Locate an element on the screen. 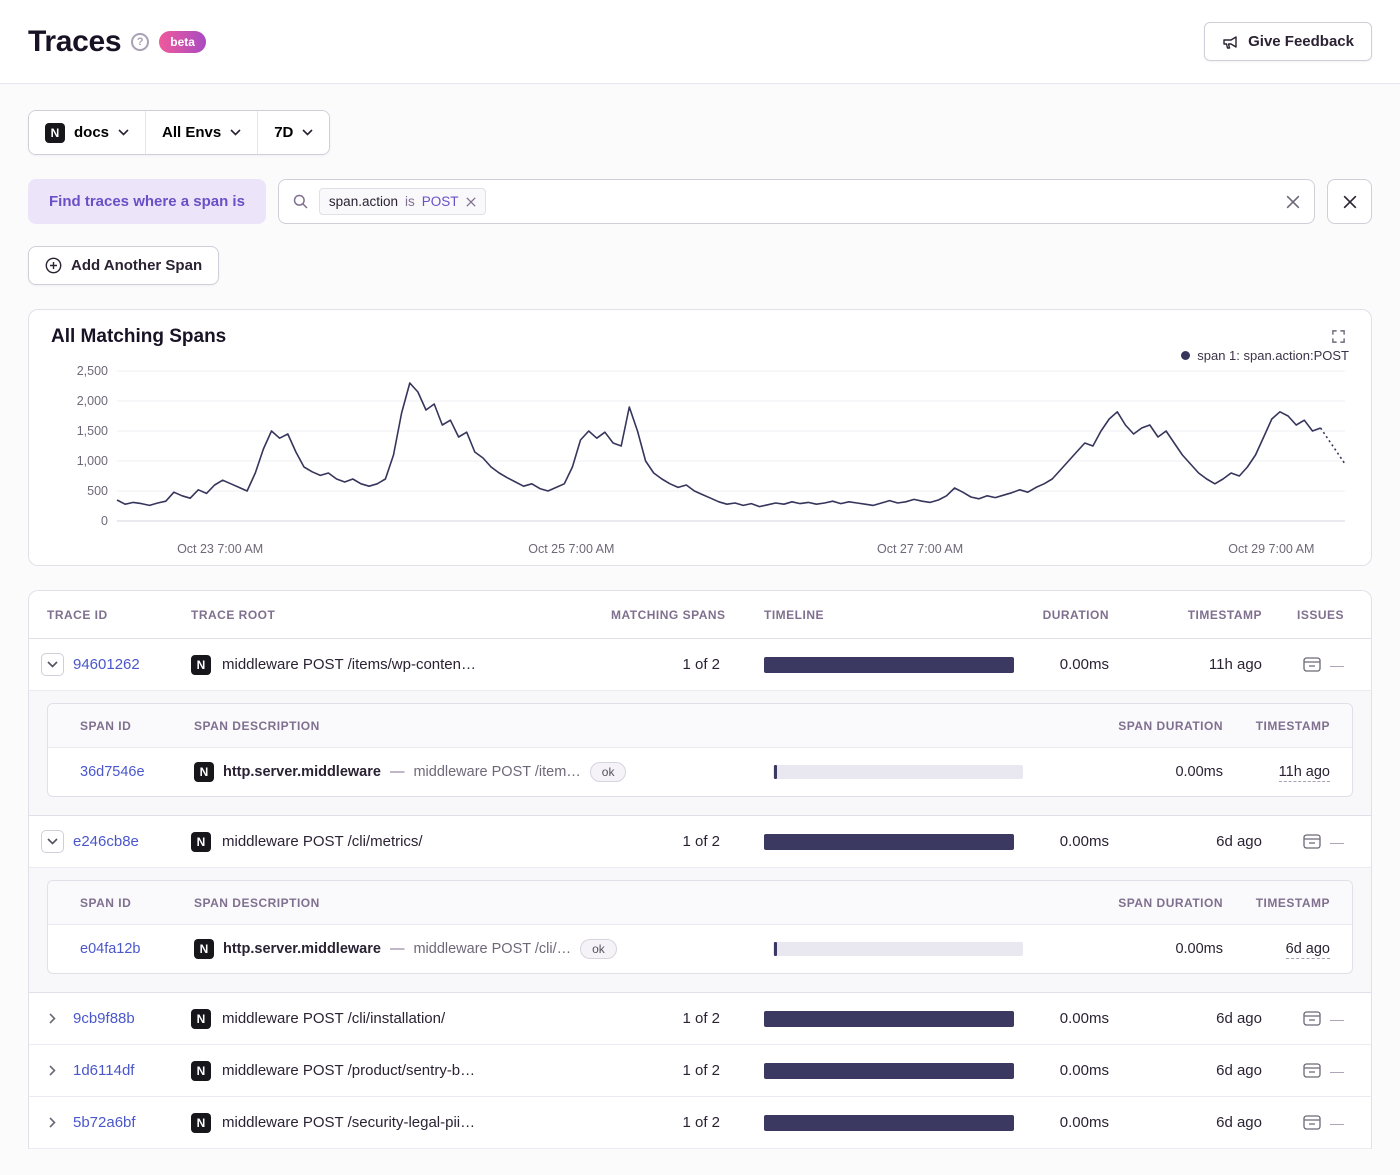 This screenshot has height=1175, width=1400. help-icon: ? is located at coordinates (140, 41).